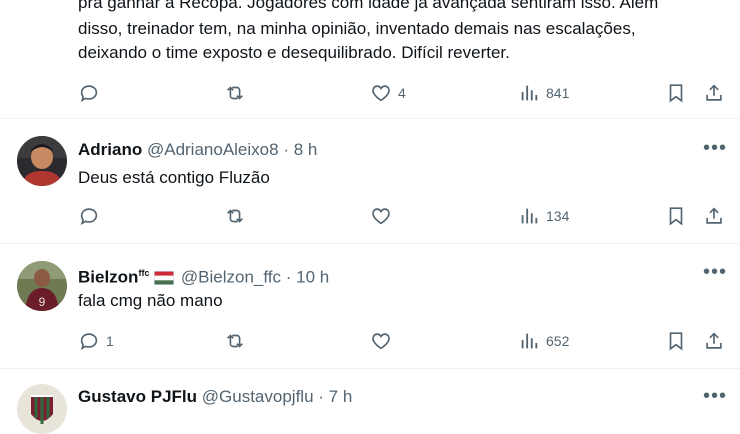  I want to click on views-count: 652, so click(558, 341).